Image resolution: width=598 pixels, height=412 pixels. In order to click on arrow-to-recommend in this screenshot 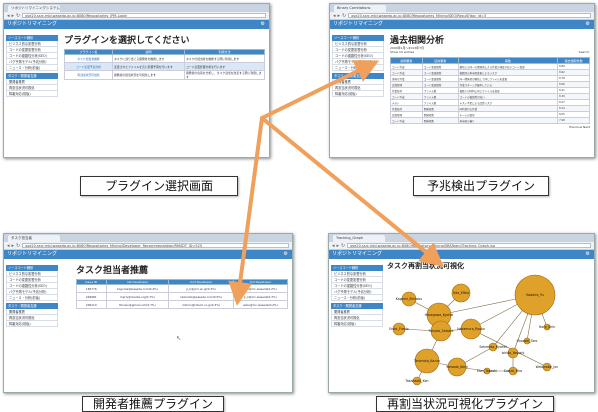, I will do `click(246, 211)`.